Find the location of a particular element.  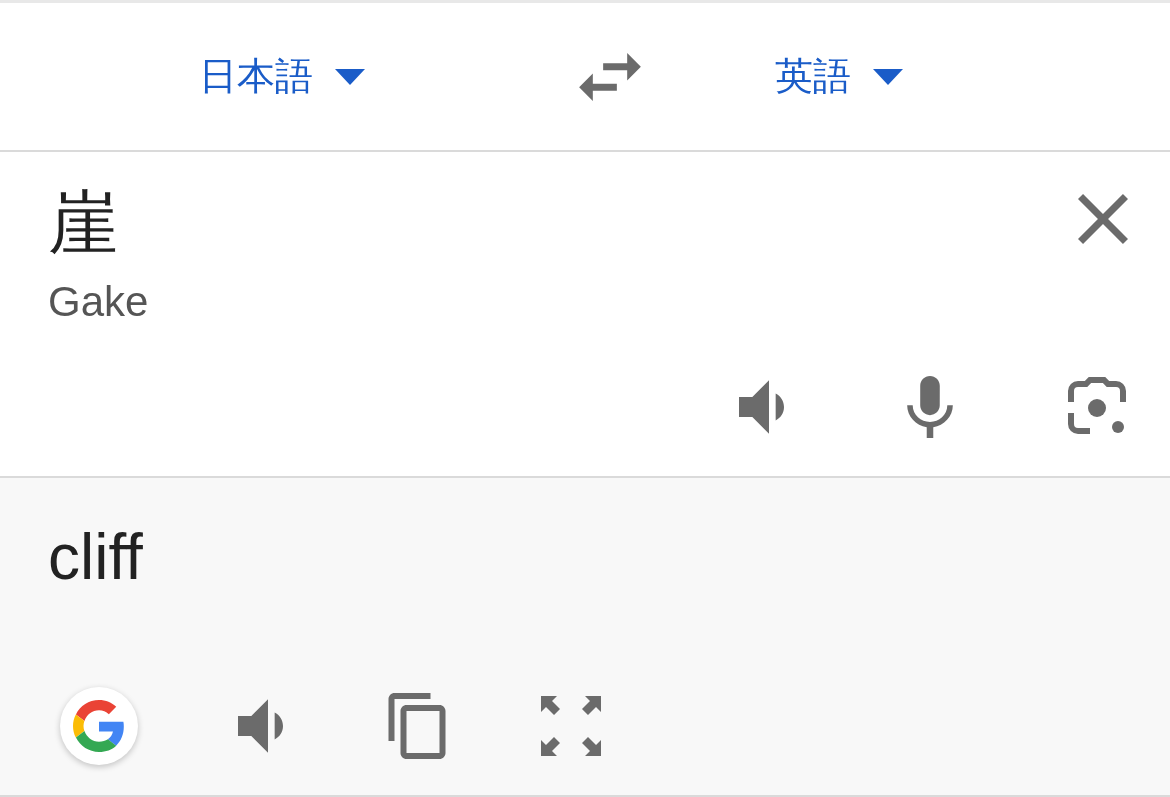

lens-icon is located at coordinates (1097, 407).